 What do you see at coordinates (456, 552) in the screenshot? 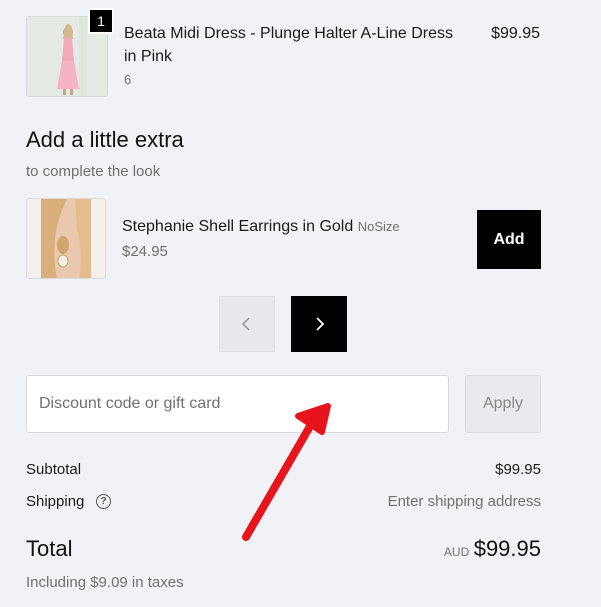
I see `currency-code: AUD` at bounding box center [456, 552].